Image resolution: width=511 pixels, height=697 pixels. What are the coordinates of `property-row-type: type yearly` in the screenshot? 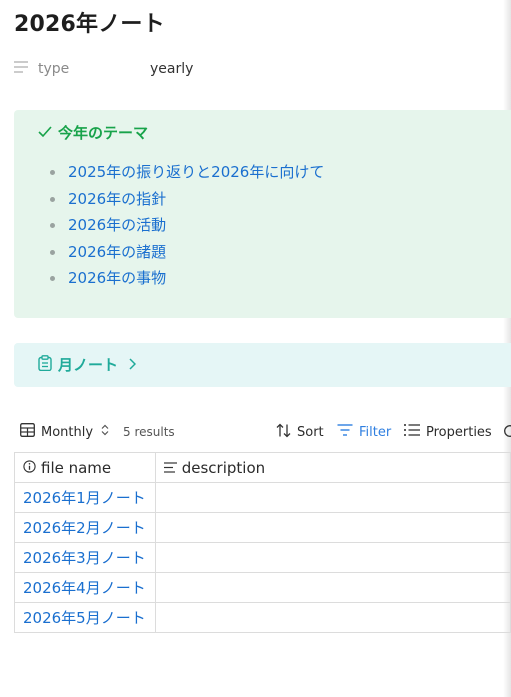 It's located at (103, 69).